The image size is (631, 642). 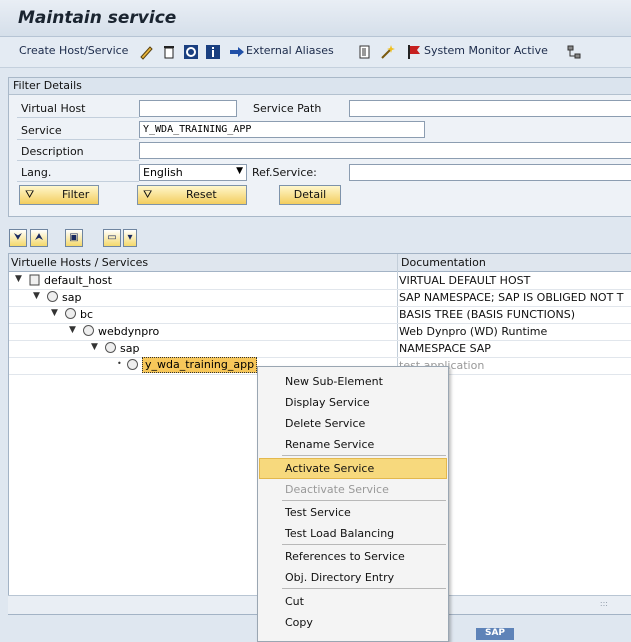 I want to click on ref-service-input, so click(x=490, y=172).